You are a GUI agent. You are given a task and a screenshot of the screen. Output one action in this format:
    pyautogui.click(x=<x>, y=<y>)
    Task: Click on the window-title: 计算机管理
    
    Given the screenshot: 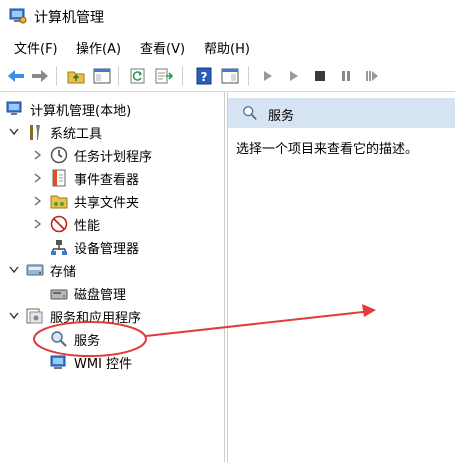 What is the action you would take?
    pyautogui.click(x=69, y=18)
    